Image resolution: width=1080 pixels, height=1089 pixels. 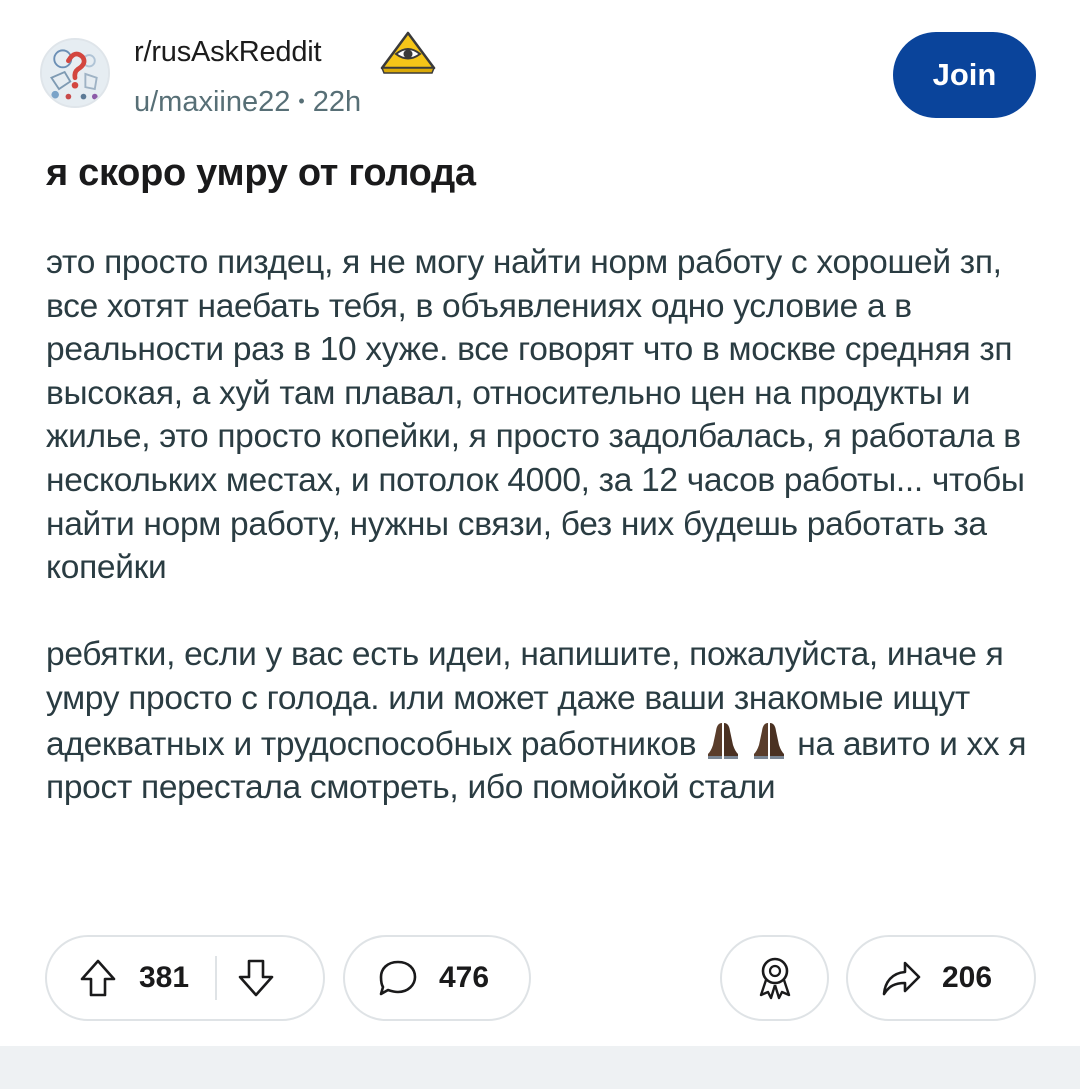 I want to click on subreddit-avatar-icon, so click(x=75, y=73).